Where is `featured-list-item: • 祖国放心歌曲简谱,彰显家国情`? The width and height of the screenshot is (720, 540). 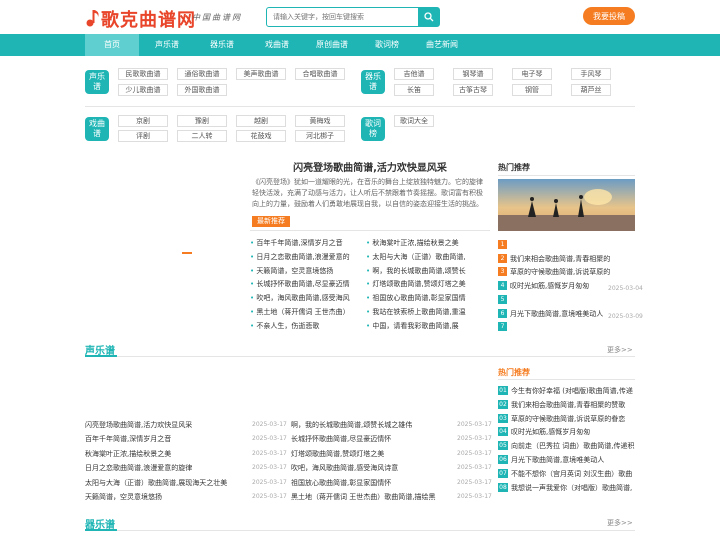 featured-list-item: • 祖国放心歌曲简谱,彰显家国情 is located at coordinates (416, 298).